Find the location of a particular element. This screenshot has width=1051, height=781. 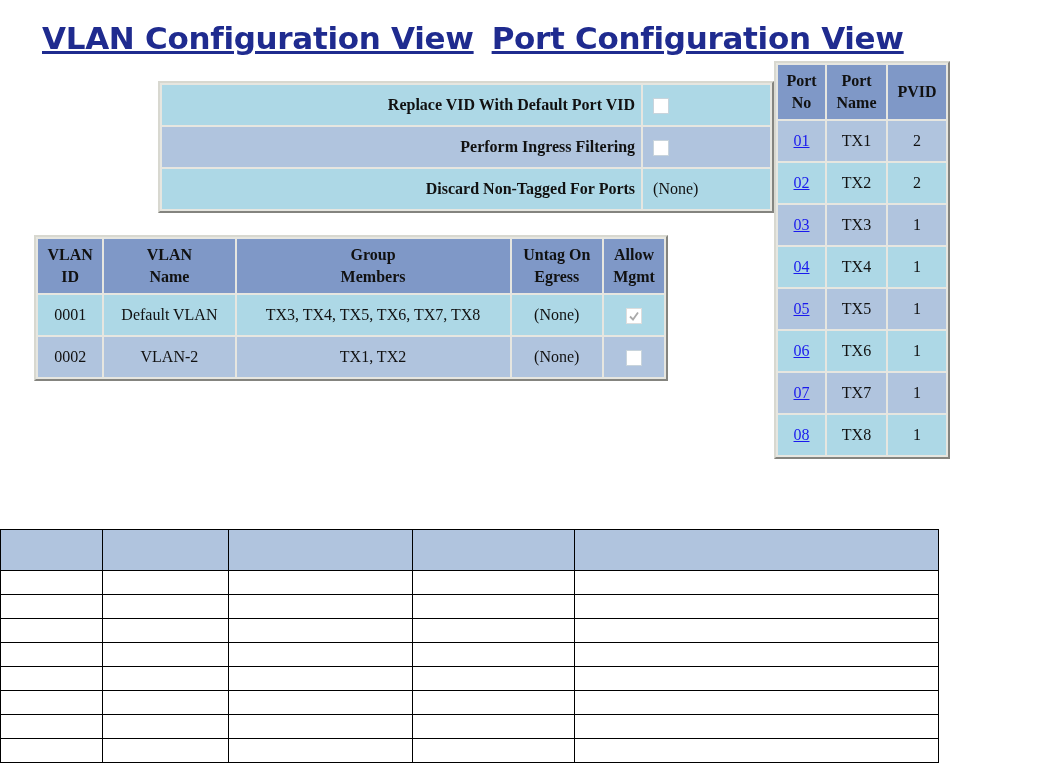

table-cell: TX8 is located at coordinates (857, 435).